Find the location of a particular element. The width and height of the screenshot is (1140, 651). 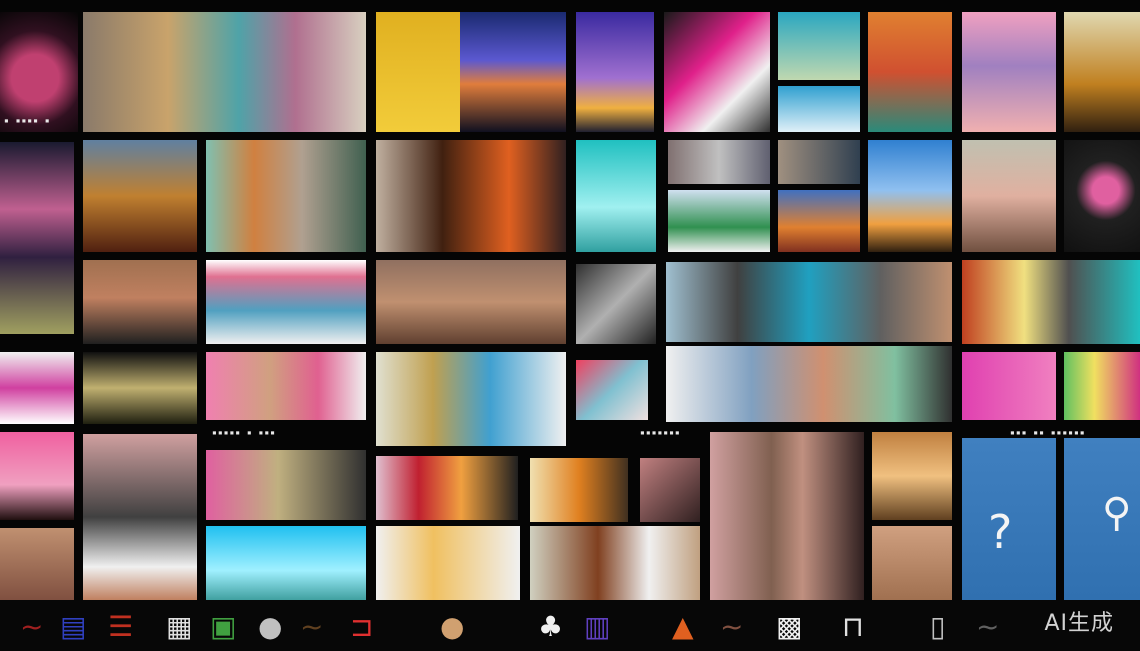

tile-glyph: ? is located at coordinates (1000, 532).